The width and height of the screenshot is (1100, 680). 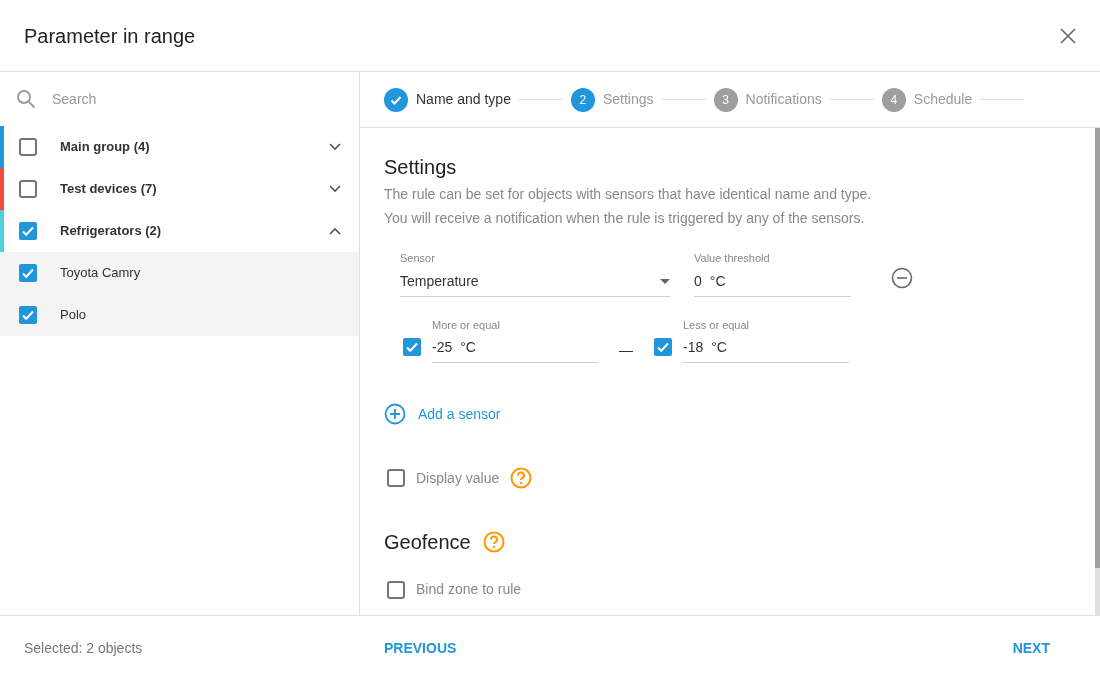 I want to click on object-label: Polo, so click(x=73, y=315).